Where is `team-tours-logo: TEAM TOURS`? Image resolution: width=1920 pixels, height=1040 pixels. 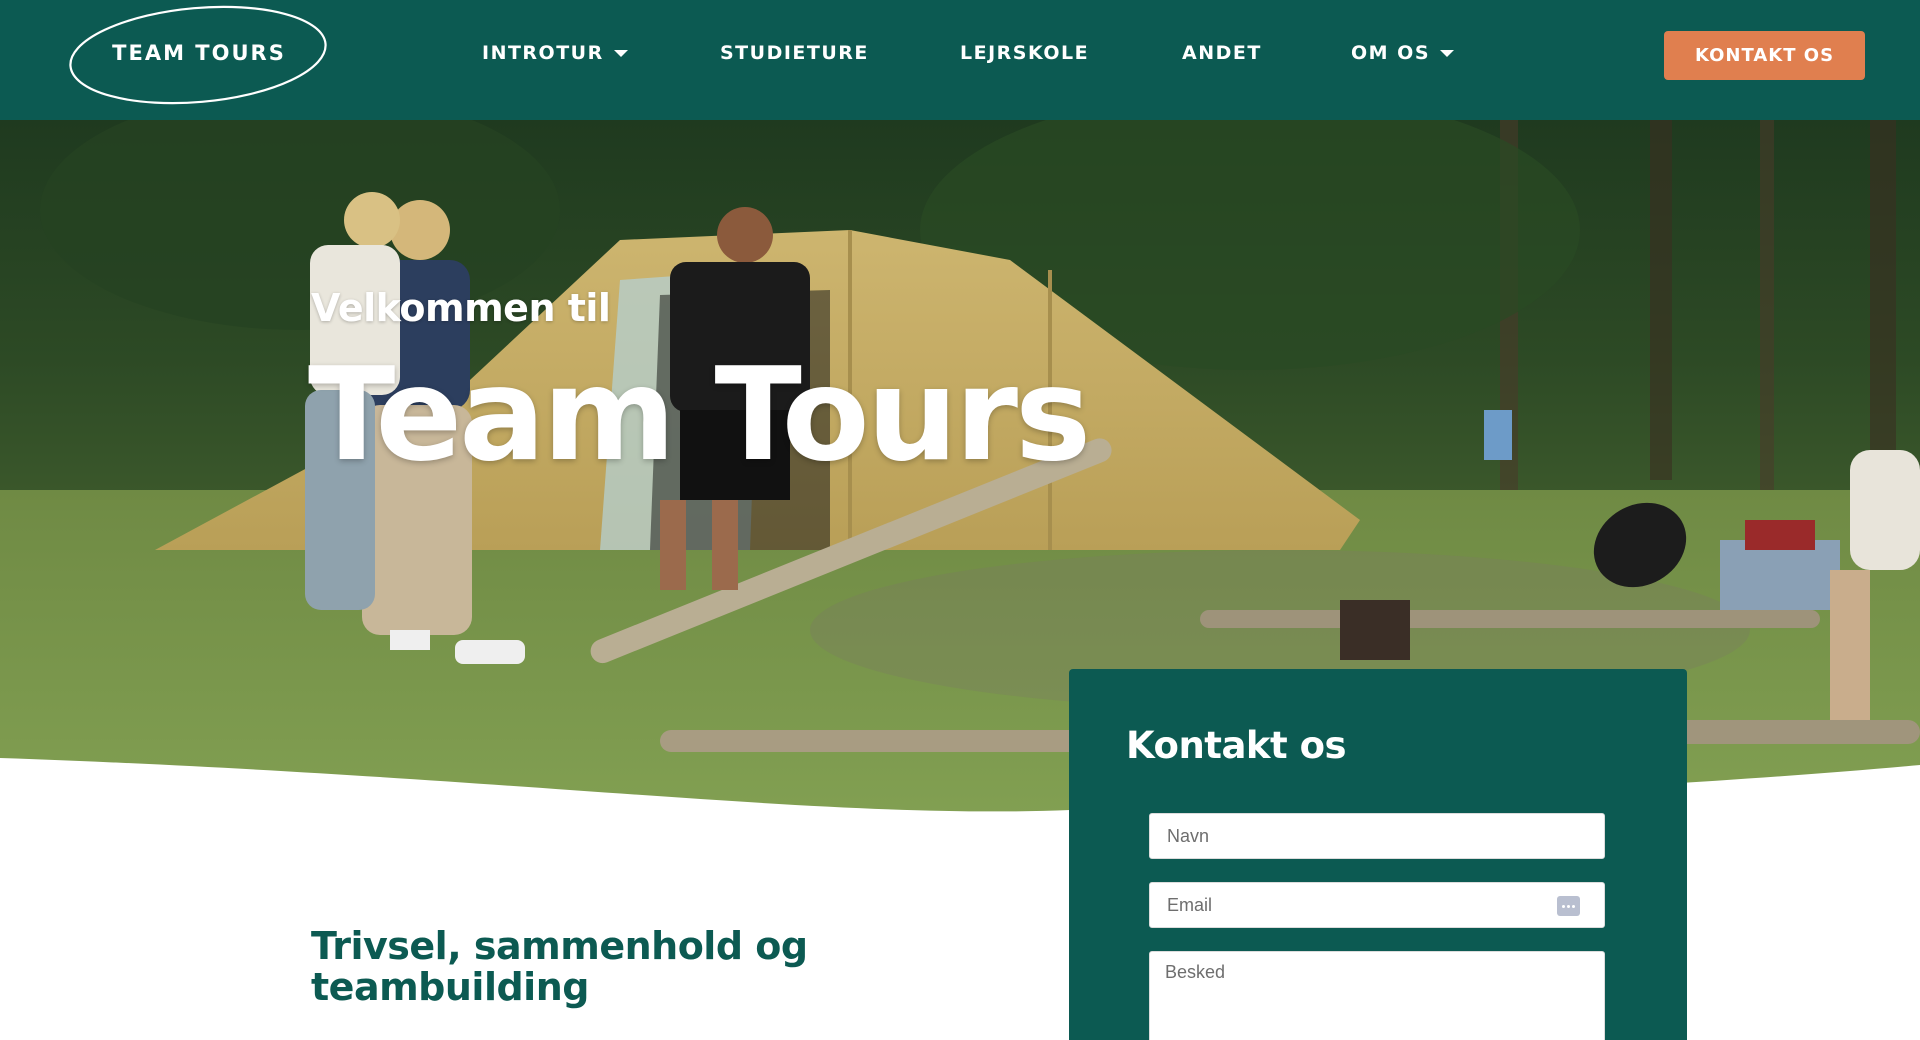
team-tours-logo: TEAM TOURS is located at coordinates (199, 55).